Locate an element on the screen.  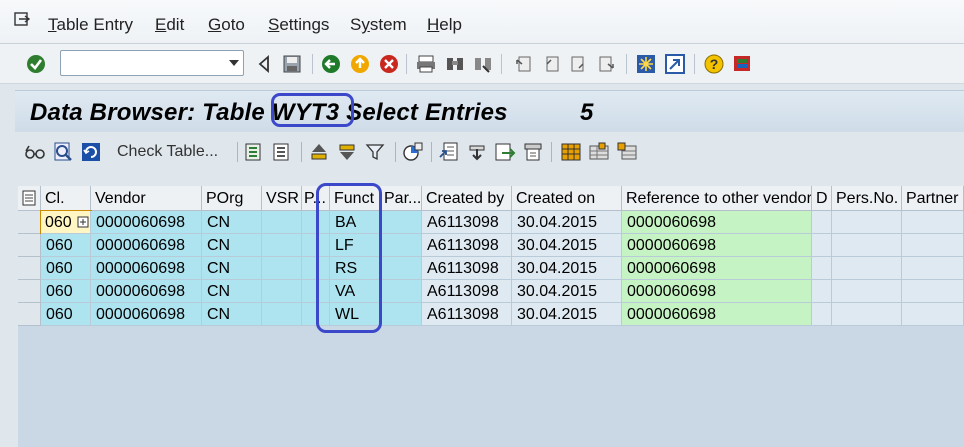
col-header-vsr: VSR is located at coordinates (282, 198).